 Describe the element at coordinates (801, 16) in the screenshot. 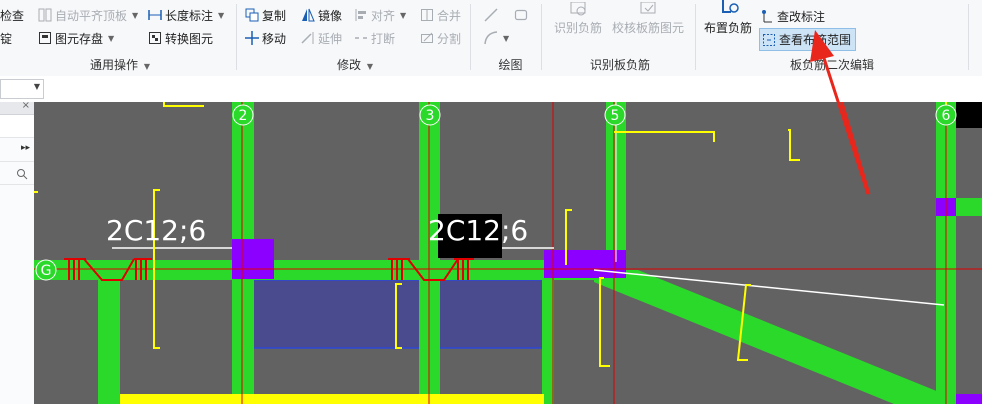

I see `check-annot-label: 查改标注` at that location.